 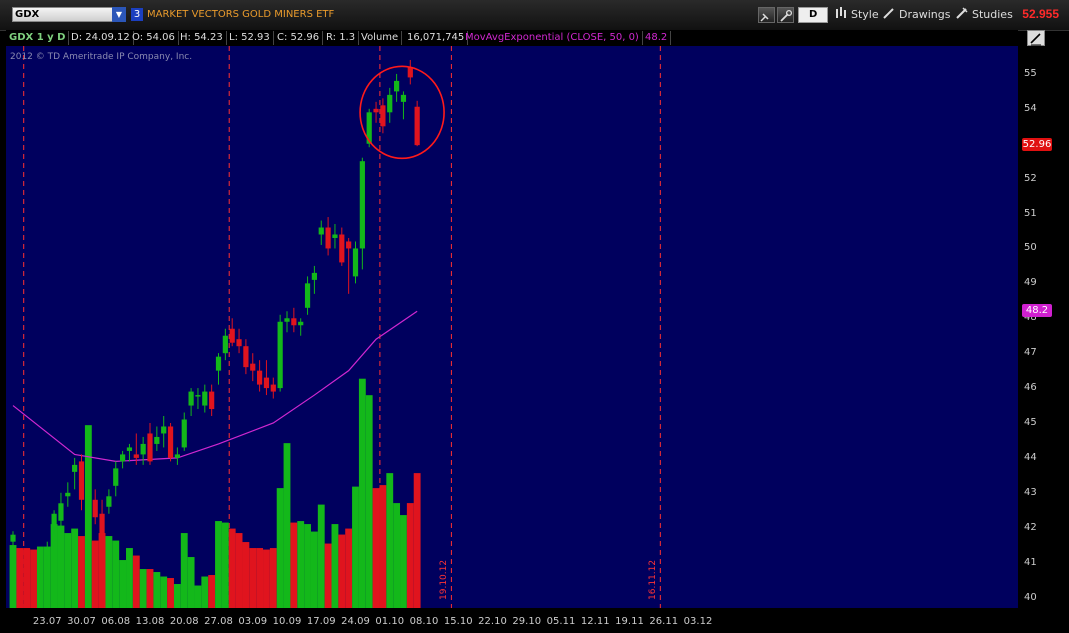 What do you see at coordinates (250, 38) in the screenshot?
I see `low-readout: L: 52.93` at bounding box center [250, 38].